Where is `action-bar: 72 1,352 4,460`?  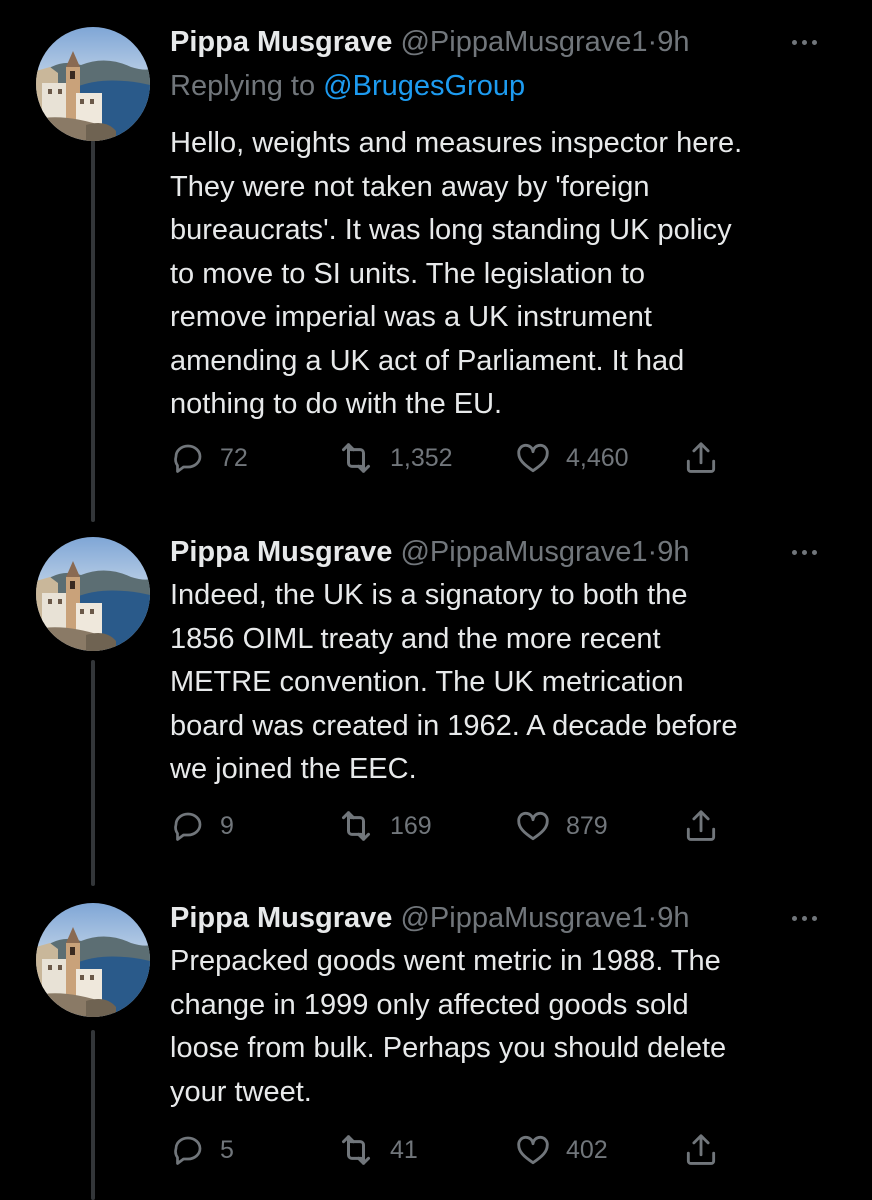
action-bar: 72 1,352 4,460 is located at coordinates (470, 458).